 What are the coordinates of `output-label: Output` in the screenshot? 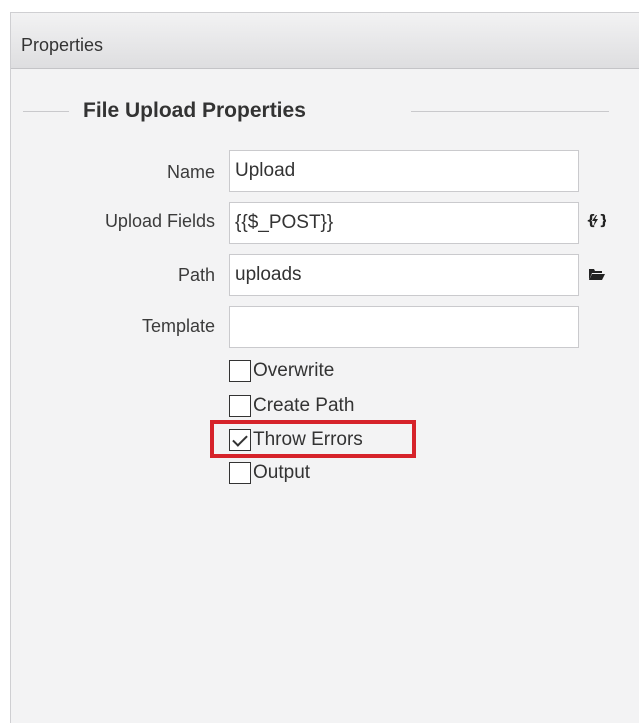 It's located at (282, 472).